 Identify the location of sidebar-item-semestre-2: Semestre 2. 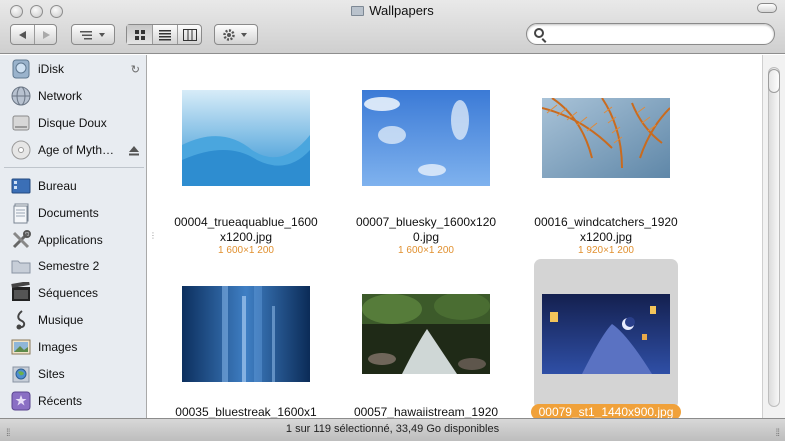
(73, 266).